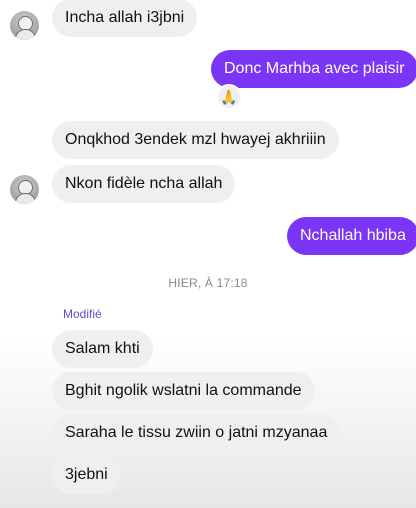 This screenshot has width=416, height=508. What do you see at coordinates (195, 140) in the screenshot?
I see `incoming-message: Onqkhod 3endek mzl hwayej akhriiin` at bounding box center [195, 140].